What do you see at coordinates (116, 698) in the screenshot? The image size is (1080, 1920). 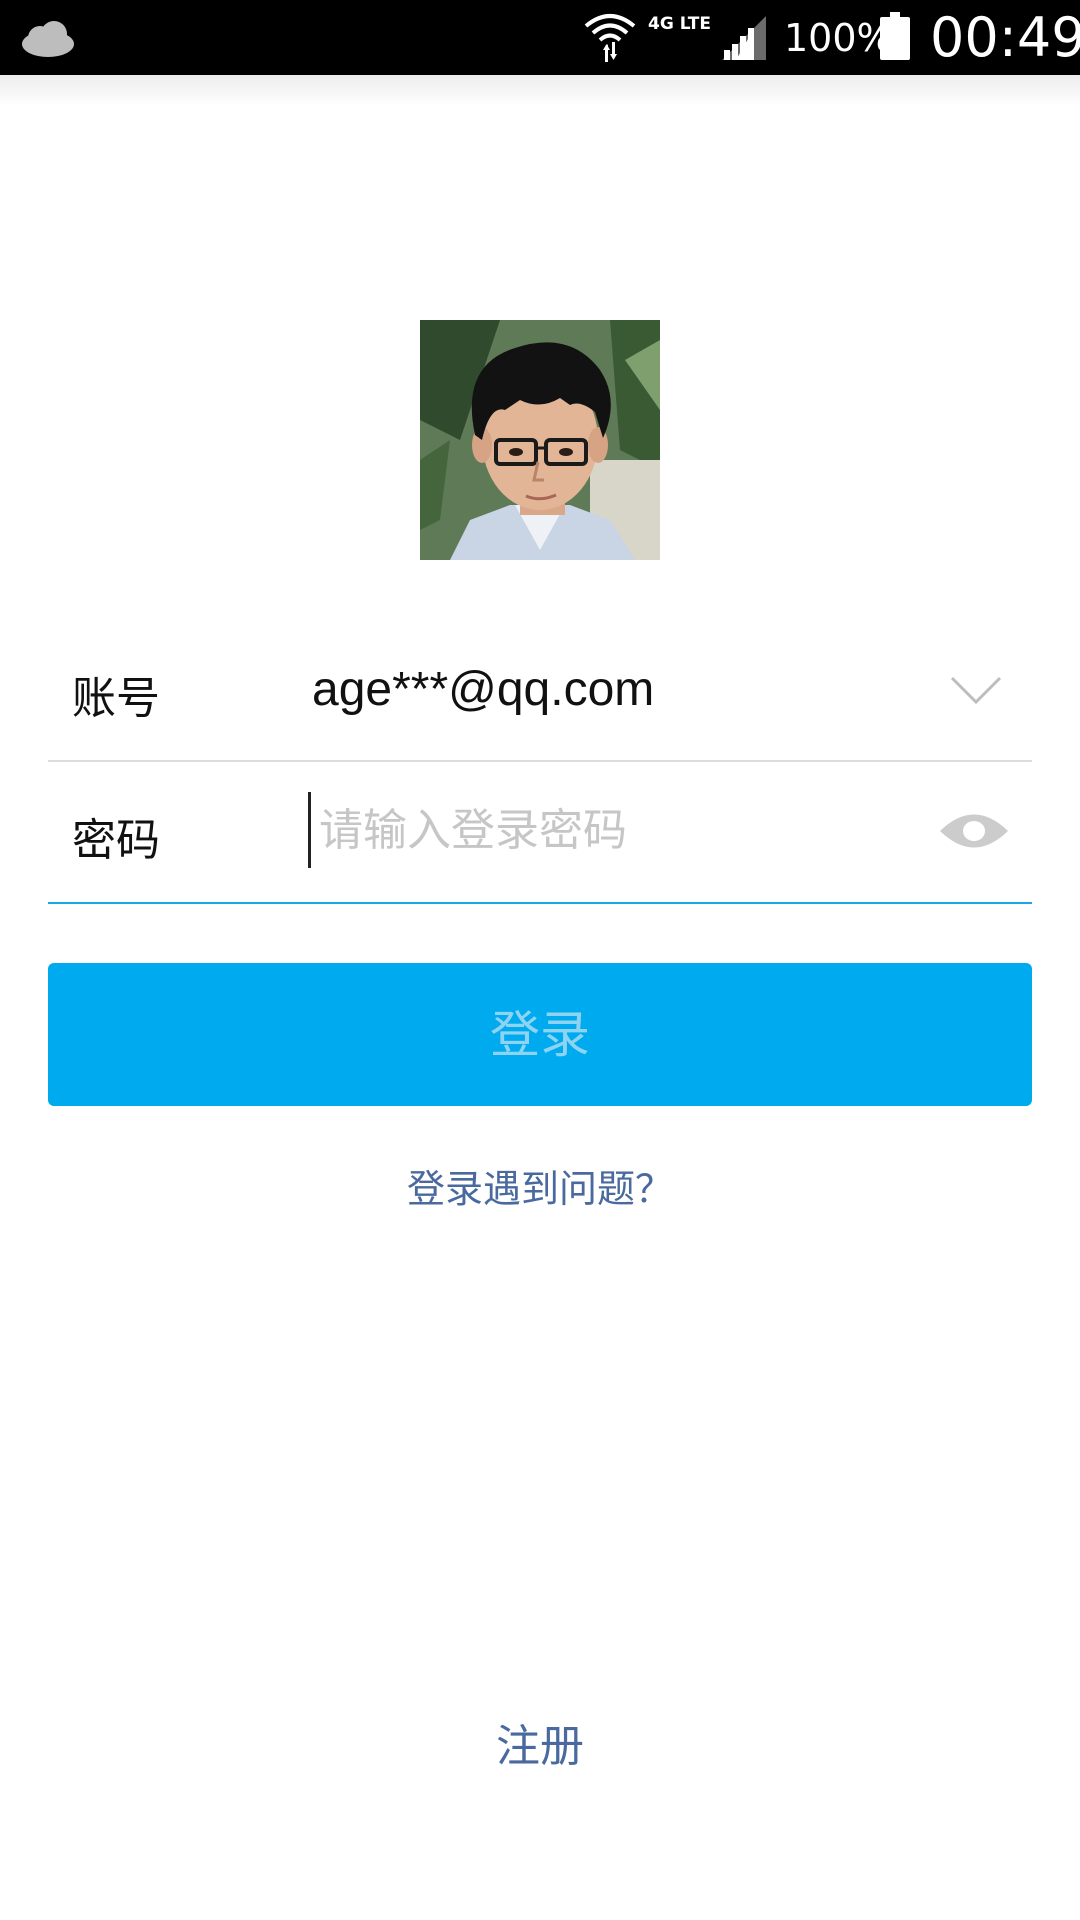 I see `account-label: 账号` at bounding box center [116, 698].